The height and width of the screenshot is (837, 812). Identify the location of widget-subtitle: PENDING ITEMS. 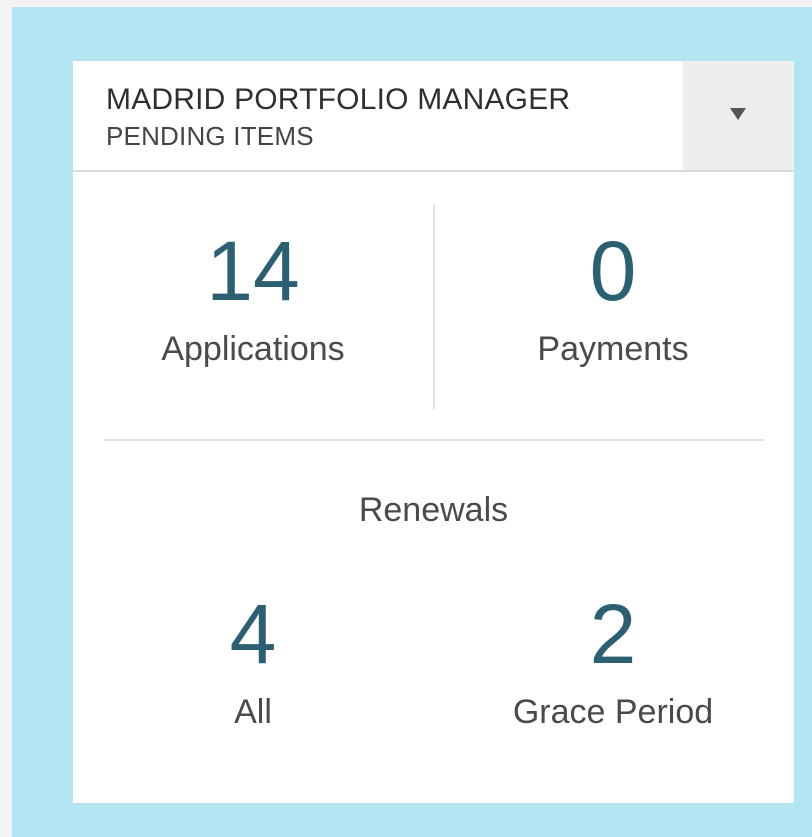
(210, 136).